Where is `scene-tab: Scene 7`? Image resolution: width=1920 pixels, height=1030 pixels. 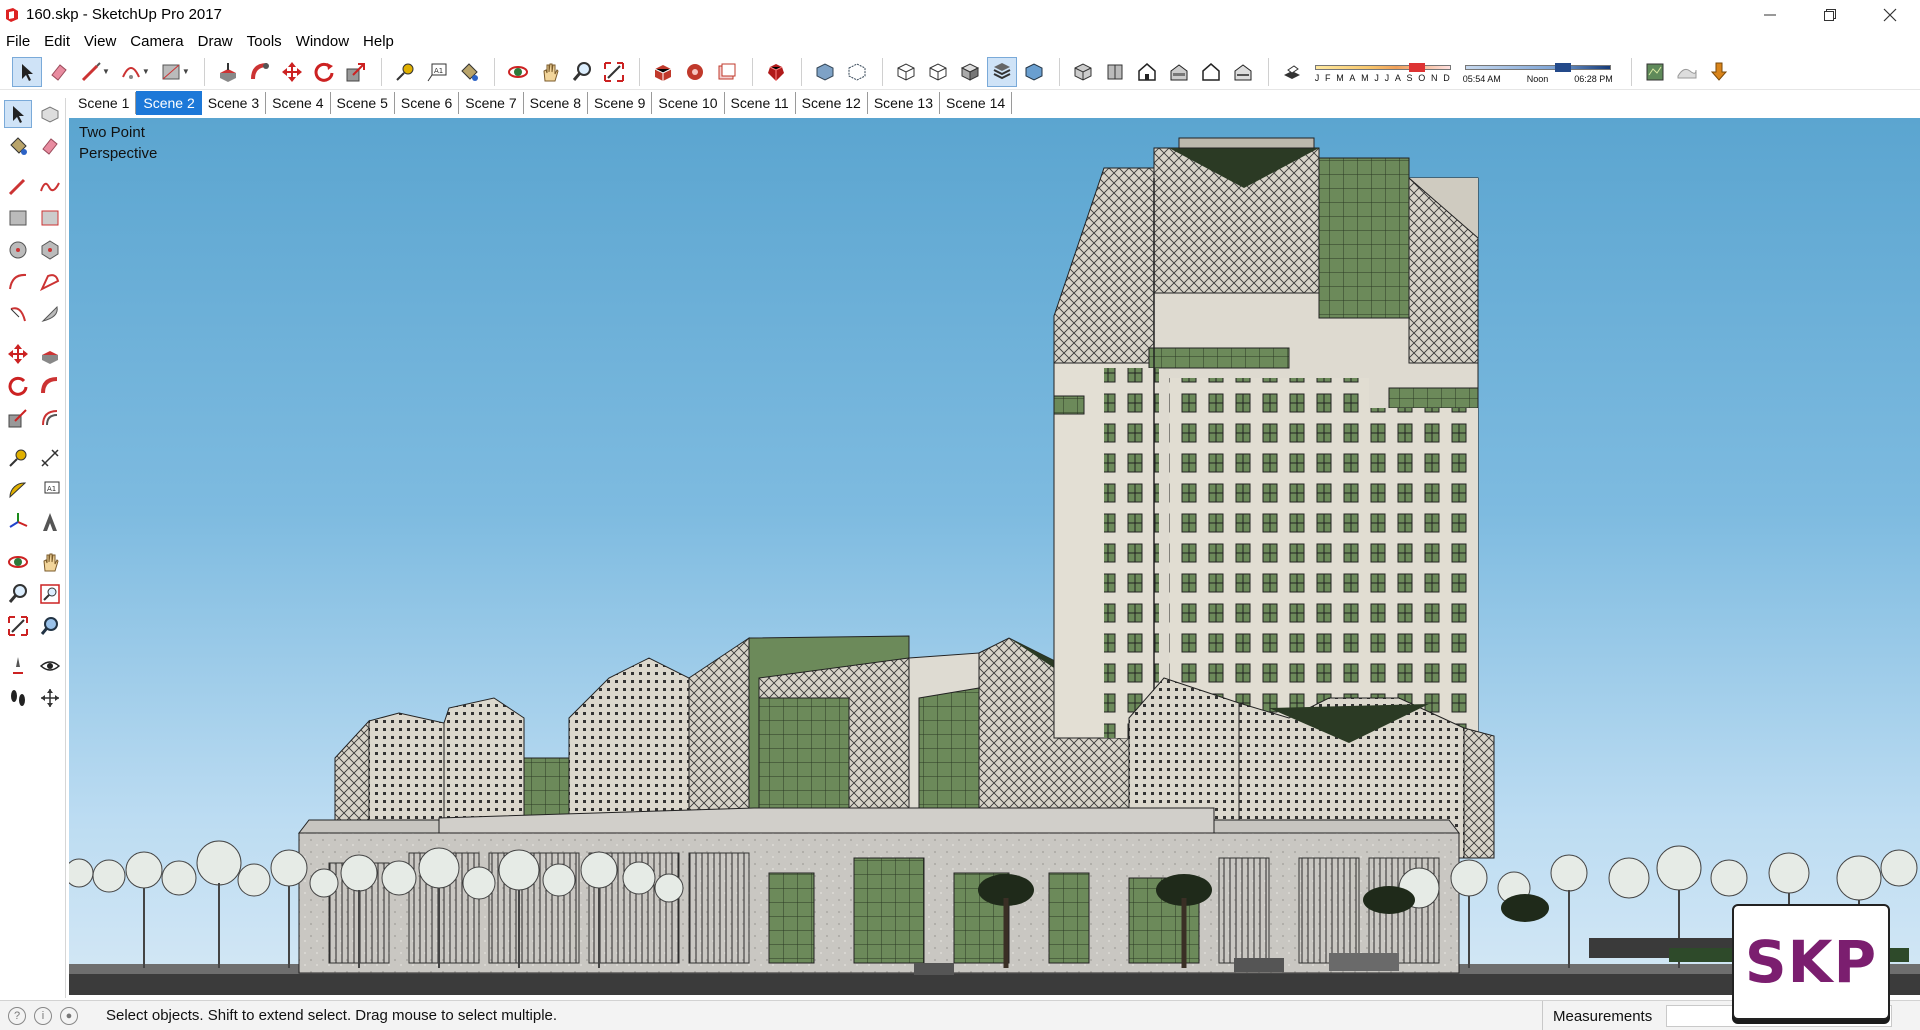
scene-tab: Scene 7 is located at coordinates (491, 102).